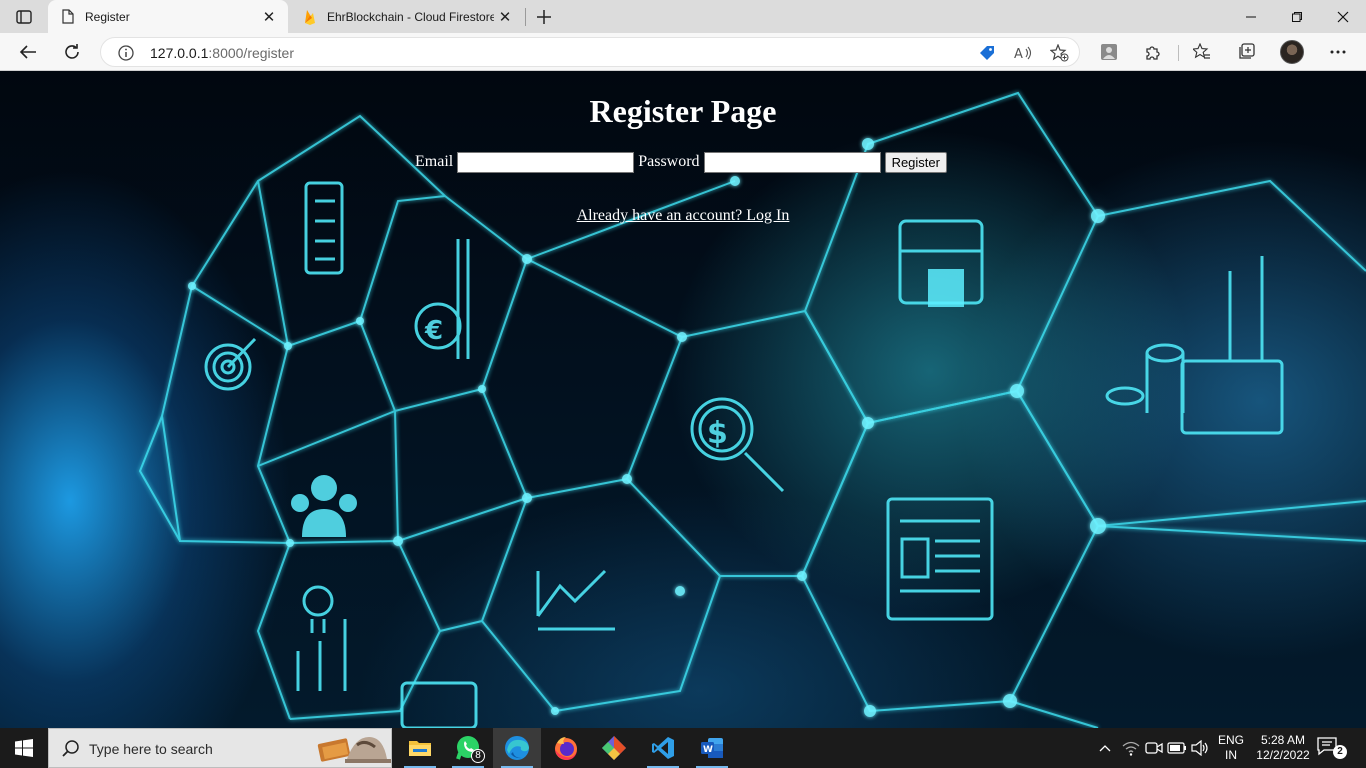 The height and width of the screenshot is (768, 1366). I want to click on page-title: Register Page, so click(683, 111).